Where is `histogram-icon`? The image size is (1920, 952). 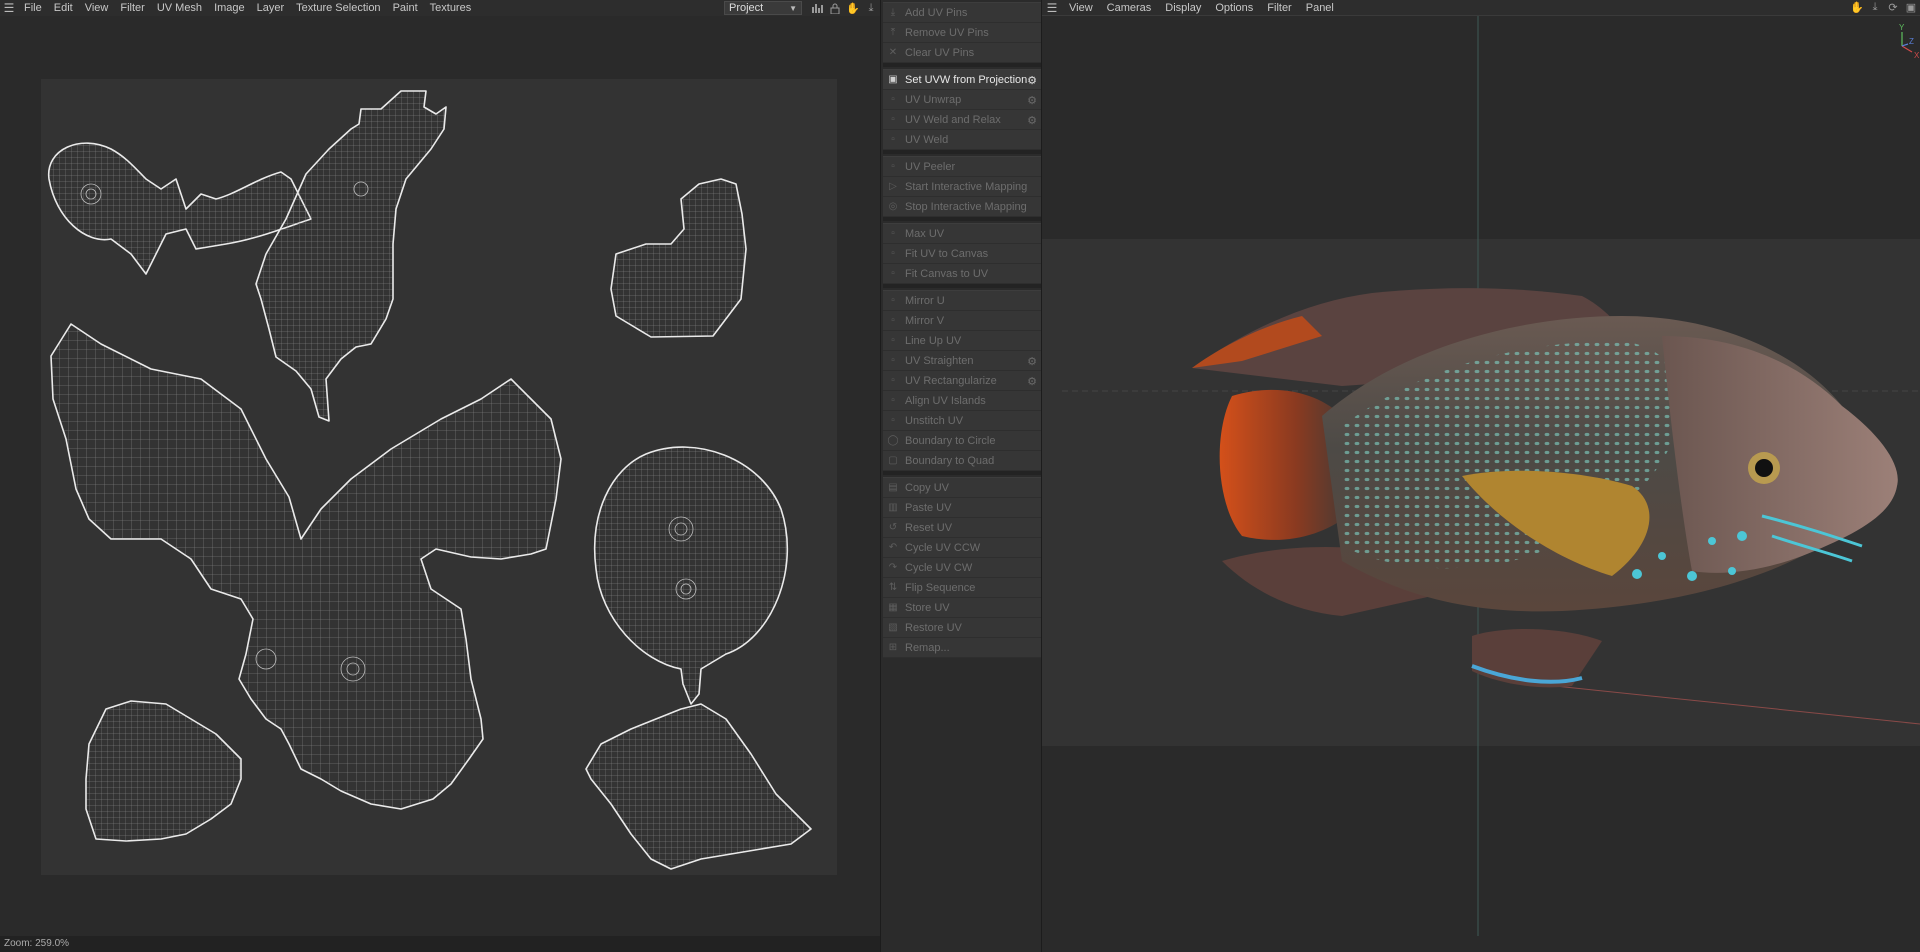
histogram-icon is located at coordinates (817, 8).